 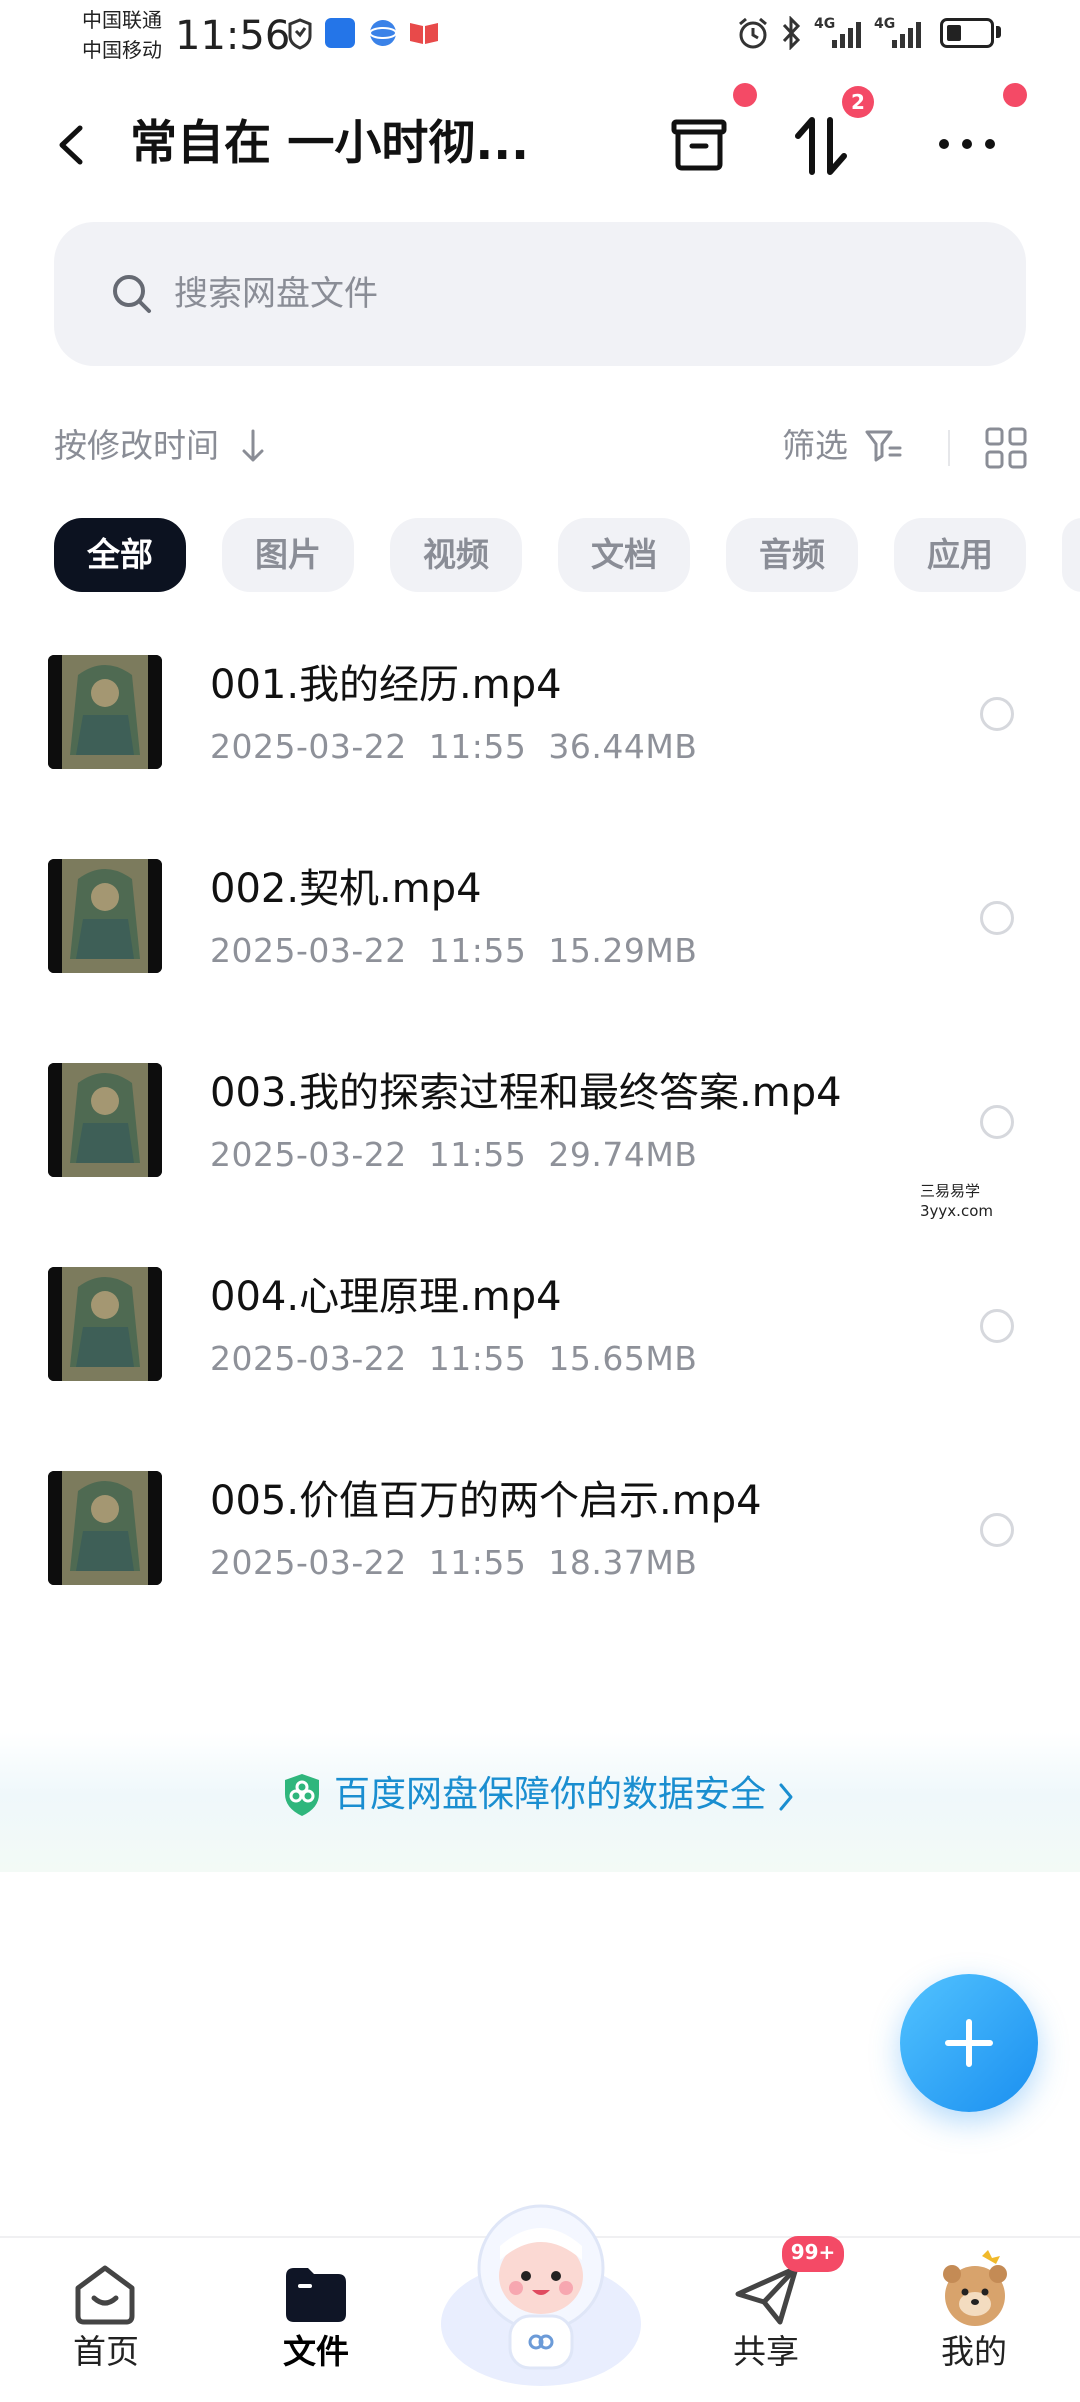 I want to click on carrier-2: 中国移动, so click(x=122, y=50).